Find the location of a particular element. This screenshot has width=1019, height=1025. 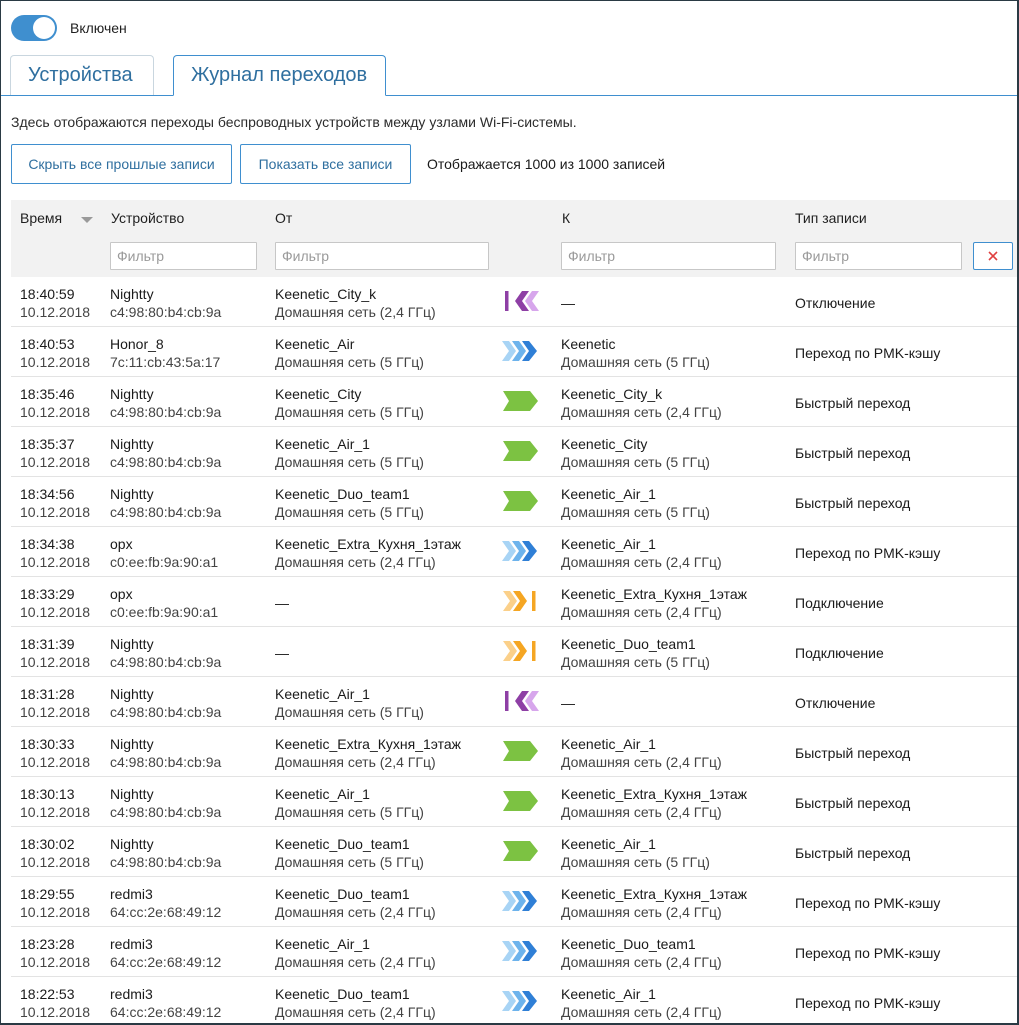

device-mac: 7c:11:cb:43:5a:17 is located at coordinates (165, 362).